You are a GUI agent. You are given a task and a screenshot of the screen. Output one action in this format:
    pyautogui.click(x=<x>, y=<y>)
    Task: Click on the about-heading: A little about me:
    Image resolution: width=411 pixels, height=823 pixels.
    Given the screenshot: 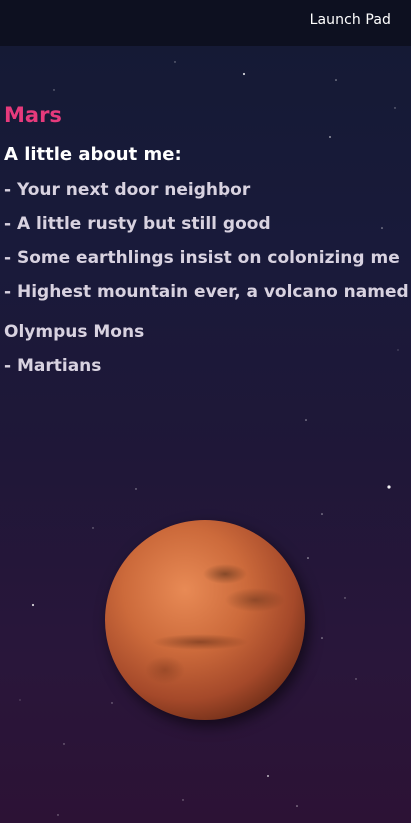 What is the action you would take?
    pyautogui.click(x=93, y=154)
    